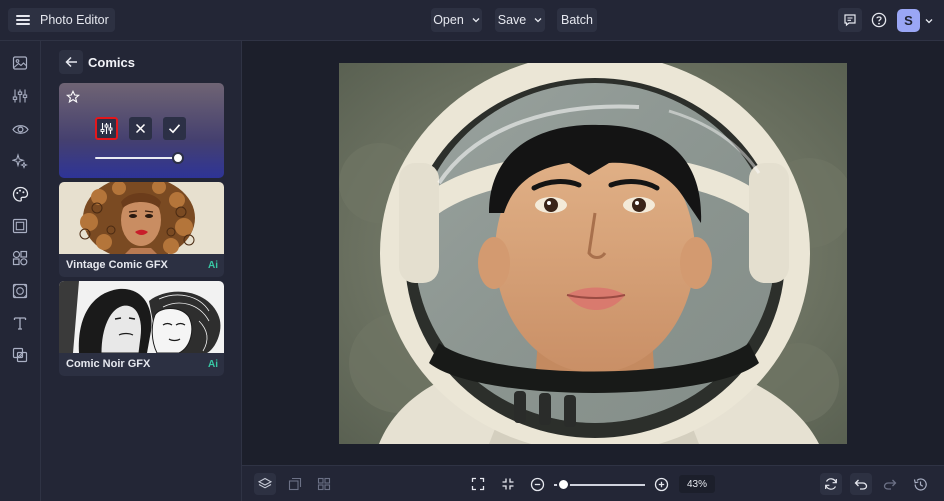  I want to click on rail-graphics-tool, so click(20, 258).